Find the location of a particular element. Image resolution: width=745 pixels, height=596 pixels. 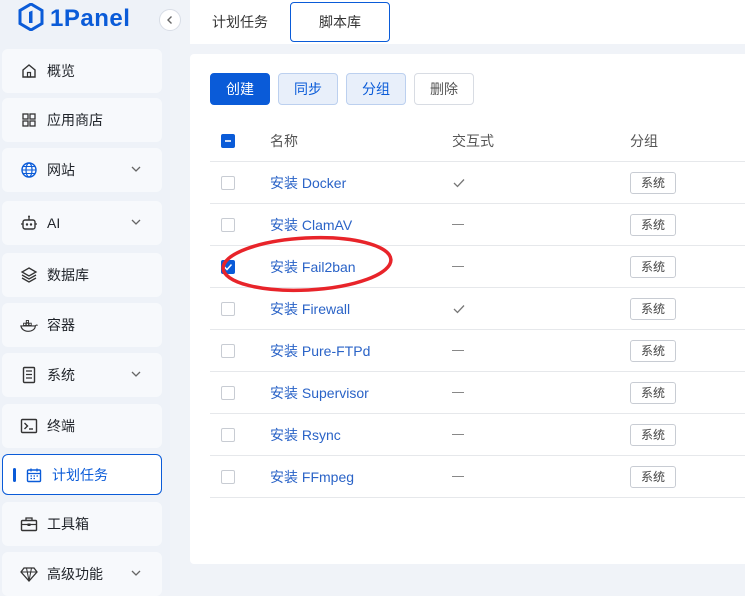

script-name-link: 安装 Firewall is located at coordinates (310, 309).